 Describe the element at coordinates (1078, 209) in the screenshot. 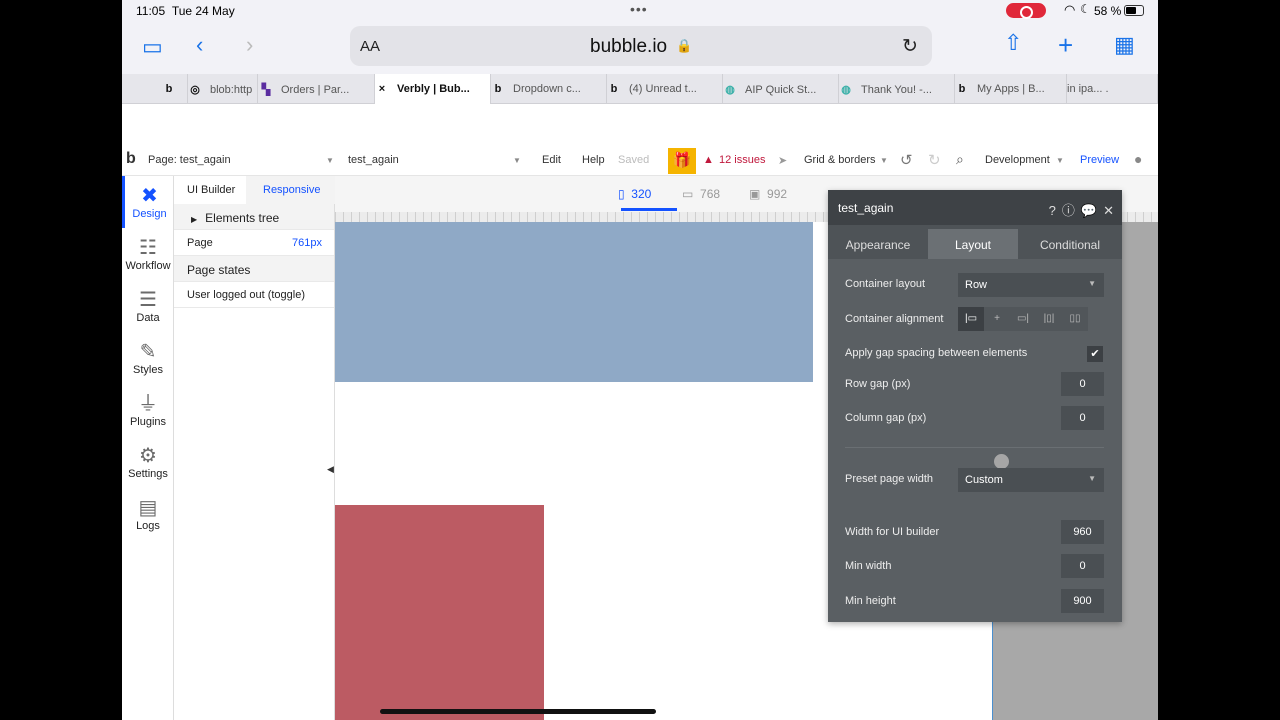

I see `editor-actions: ? ⓘ 💬 ✕` at that location.